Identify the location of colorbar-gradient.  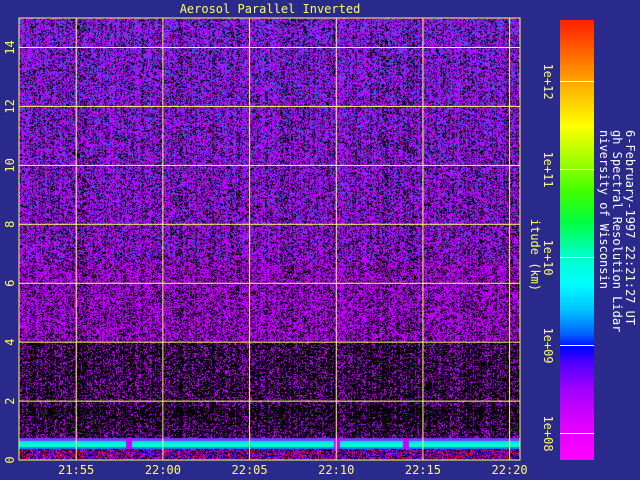
(577, 240).